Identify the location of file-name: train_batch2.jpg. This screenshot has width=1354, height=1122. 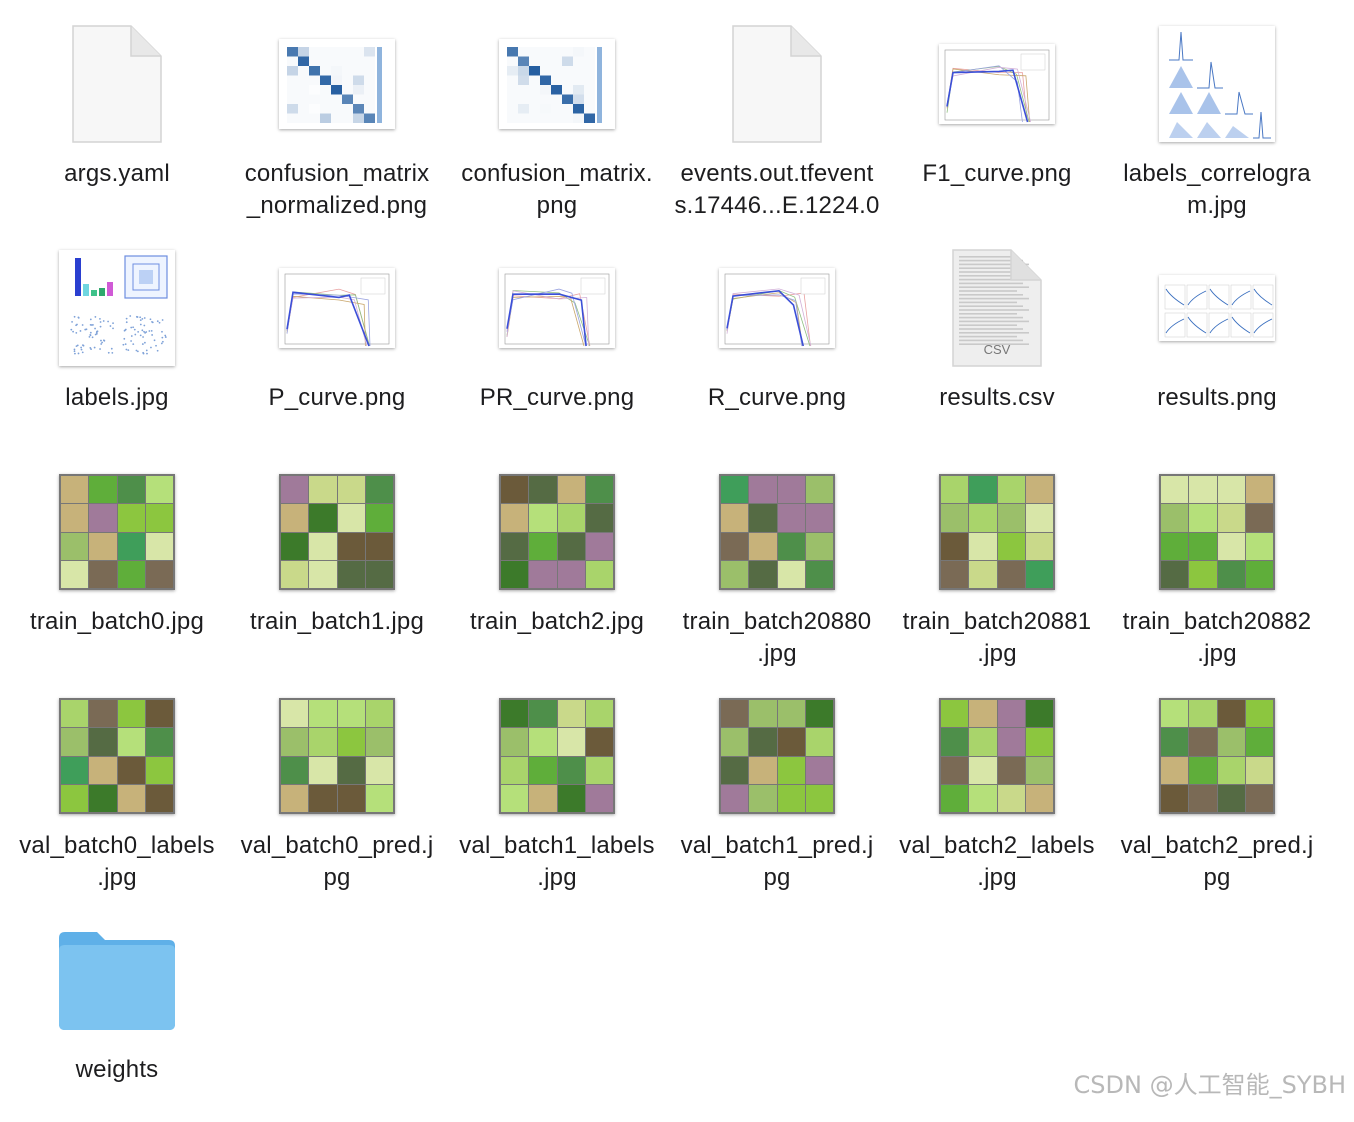
(557, 621).